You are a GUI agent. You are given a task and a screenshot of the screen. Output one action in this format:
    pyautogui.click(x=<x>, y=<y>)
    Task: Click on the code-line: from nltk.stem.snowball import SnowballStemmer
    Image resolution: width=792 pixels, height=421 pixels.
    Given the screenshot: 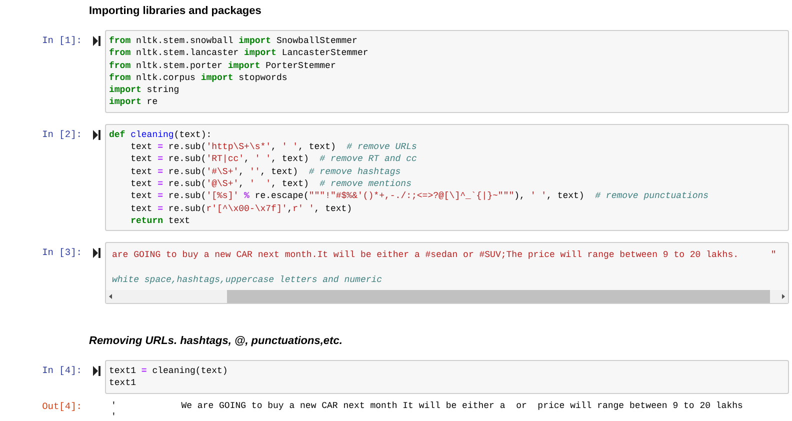 What is the action you would take?
    pyautogui.click(x=233, y=41)
    